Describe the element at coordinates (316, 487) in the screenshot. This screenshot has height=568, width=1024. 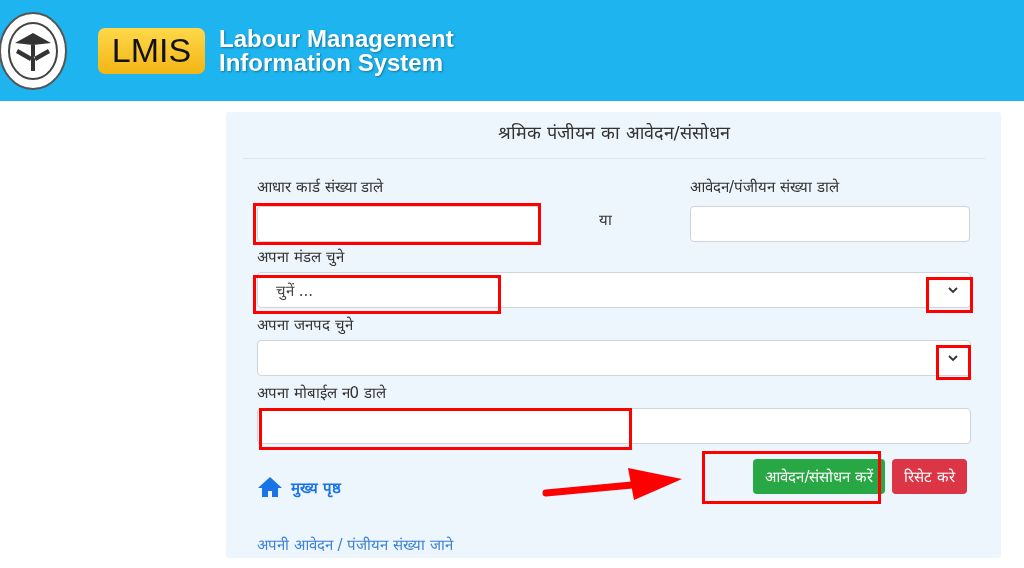
I see `home-link-text: मुख्य पृष्ठ` at that location.